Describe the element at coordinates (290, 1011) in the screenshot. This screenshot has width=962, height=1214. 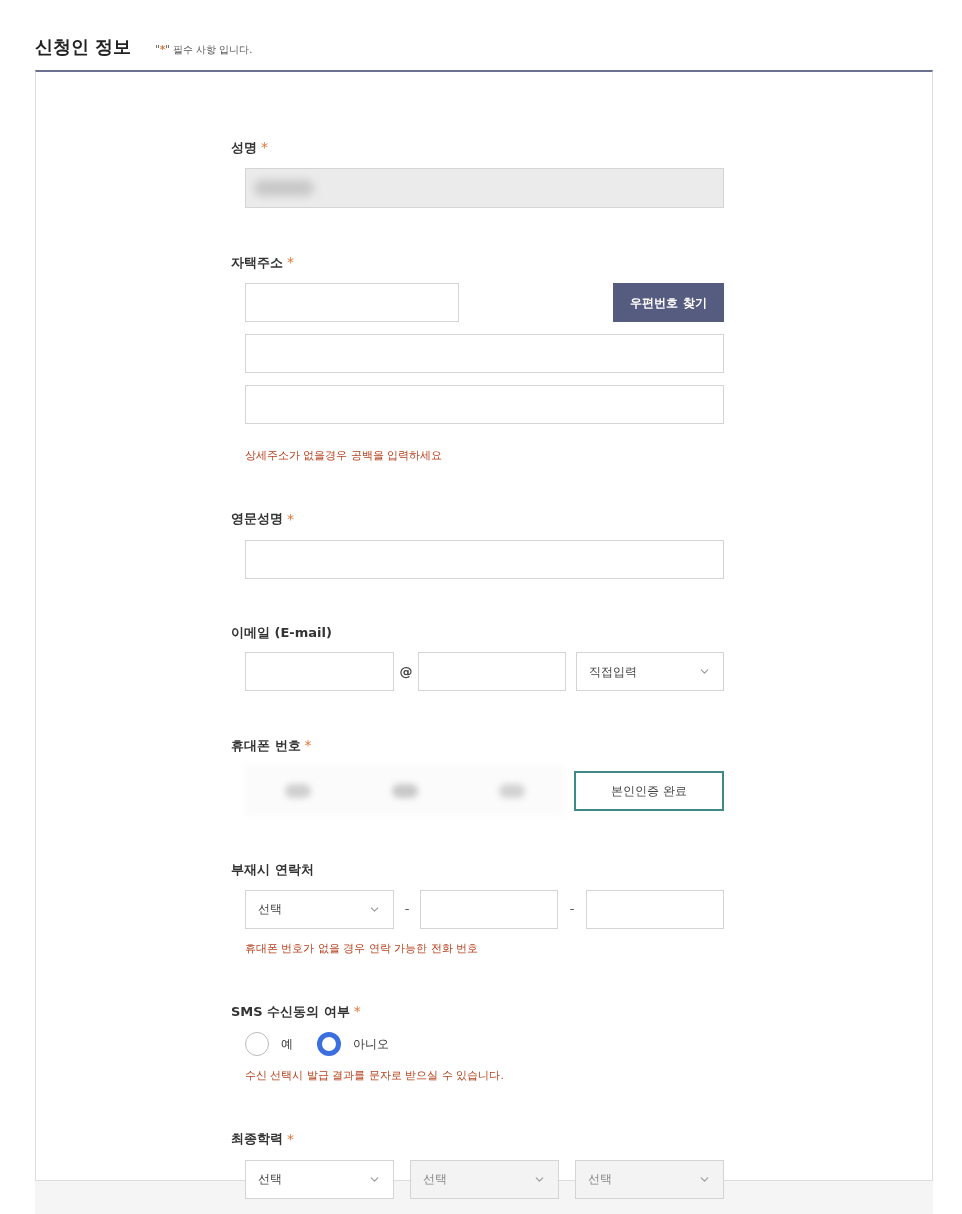
I see `field-label: SMS 수신동의 여부` at that location.